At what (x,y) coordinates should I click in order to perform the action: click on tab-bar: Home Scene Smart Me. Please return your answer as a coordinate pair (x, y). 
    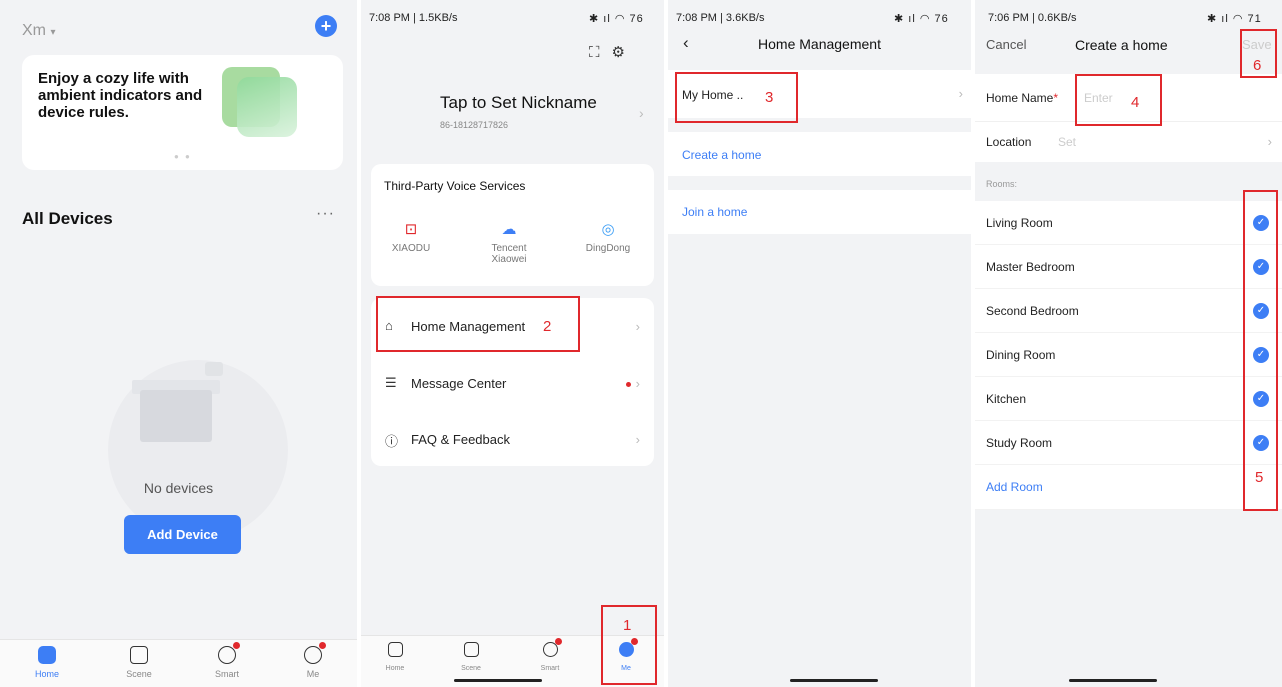
    Looking at the image, I should click on (178, 663).